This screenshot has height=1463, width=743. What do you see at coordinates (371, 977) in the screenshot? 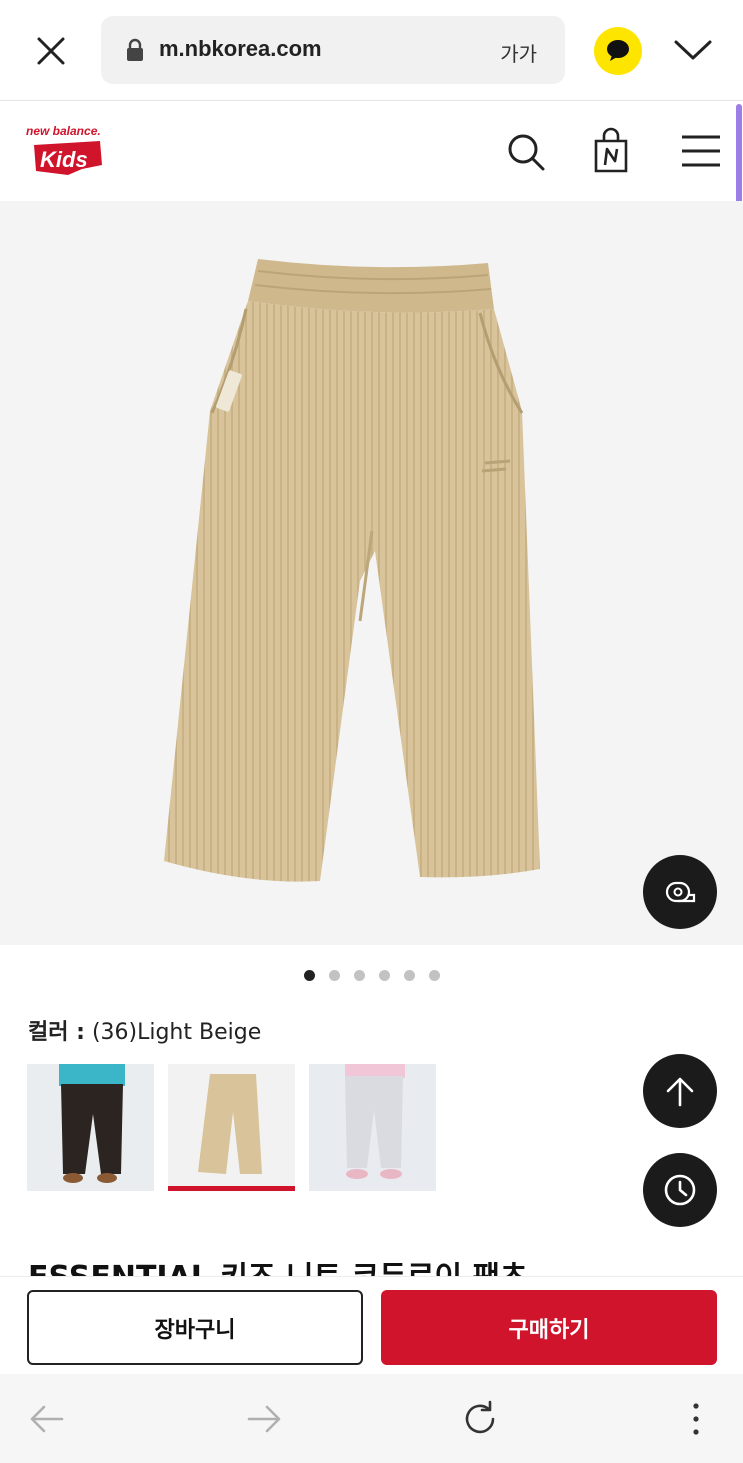
I see `carousel-pagination` at bounding box center [371, 977].